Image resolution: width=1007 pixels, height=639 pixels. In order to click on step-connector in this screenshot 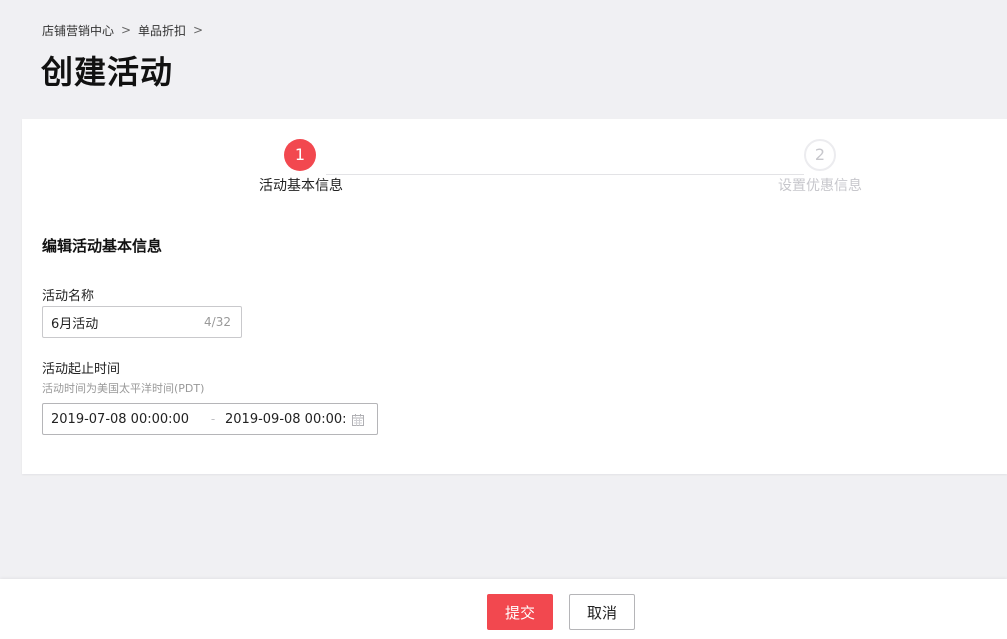, I will do `click(565, 174)`.